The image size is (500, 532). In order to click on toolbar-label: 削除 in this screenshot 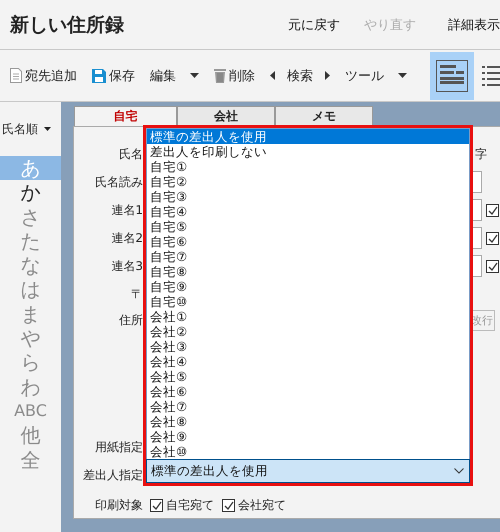, I will do `click(242, 75)`.